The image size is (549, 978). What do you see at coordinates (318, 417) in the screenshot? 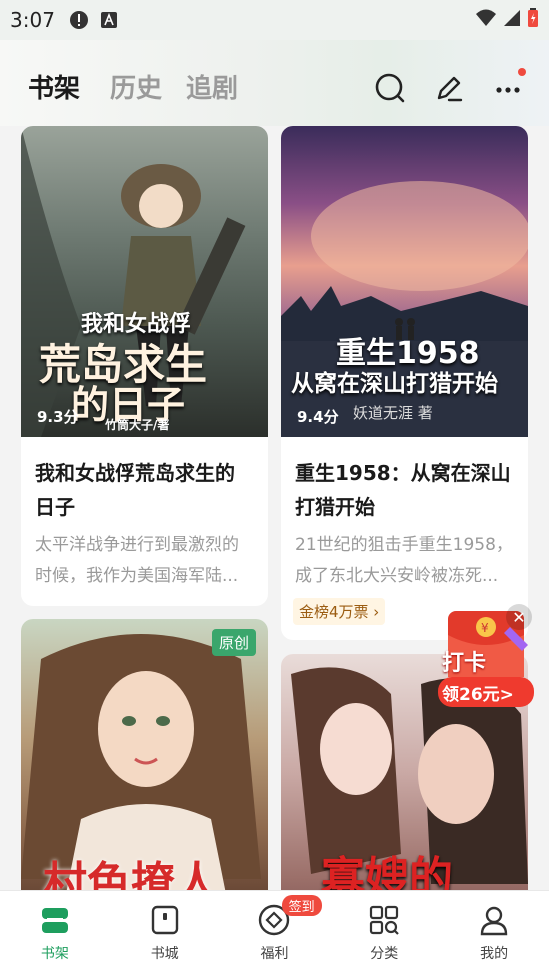
I see `book-score: 9.4分` at bounding box center [318, 417].